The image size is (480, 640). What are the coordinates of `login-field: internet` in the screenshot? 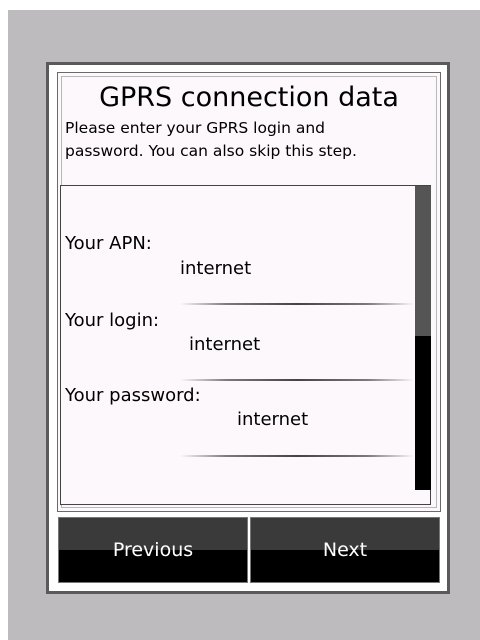 It's located at (301, 347).